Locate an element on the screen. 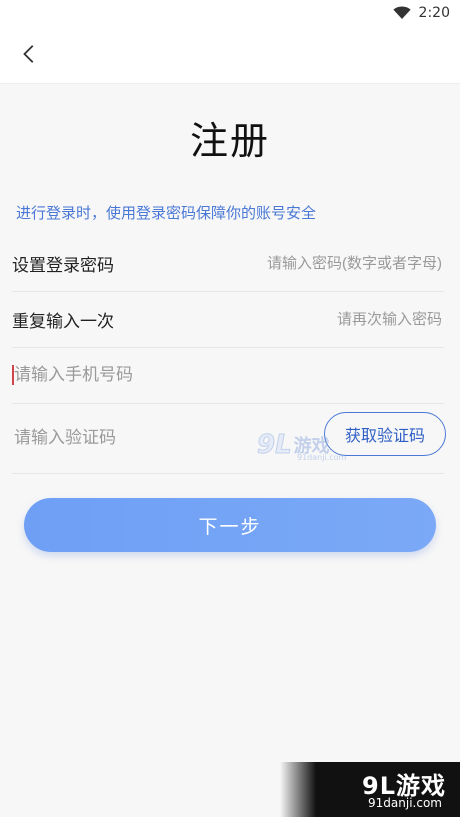  password-row: 设置登录密码 is located at coordinates (228, 263).